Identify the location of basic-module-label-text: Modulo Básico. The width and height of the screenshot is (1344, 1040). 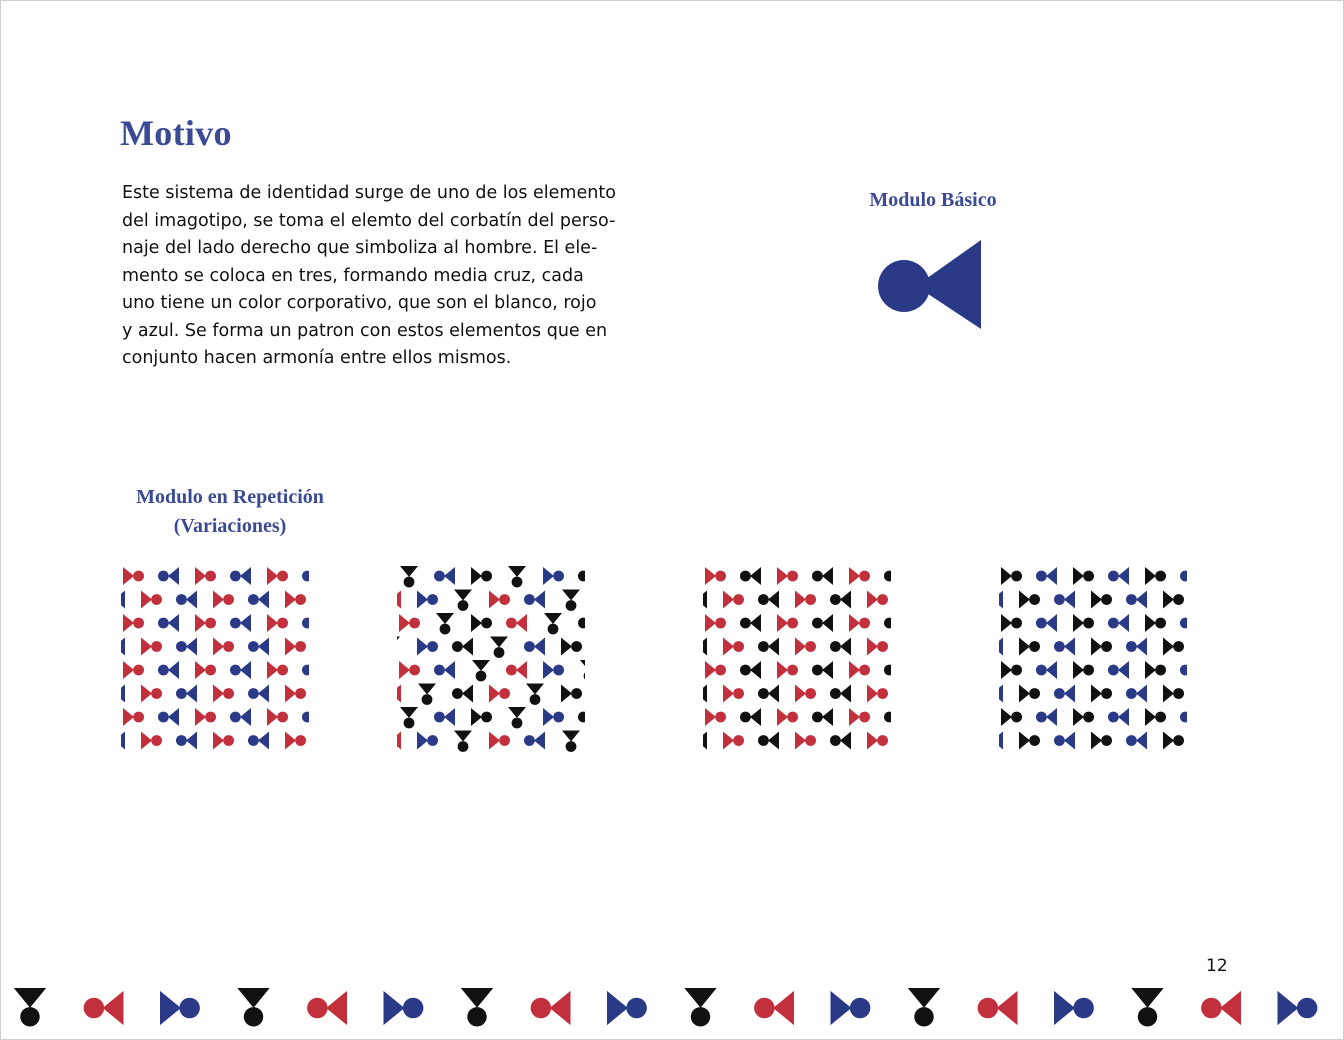
(933, 200).